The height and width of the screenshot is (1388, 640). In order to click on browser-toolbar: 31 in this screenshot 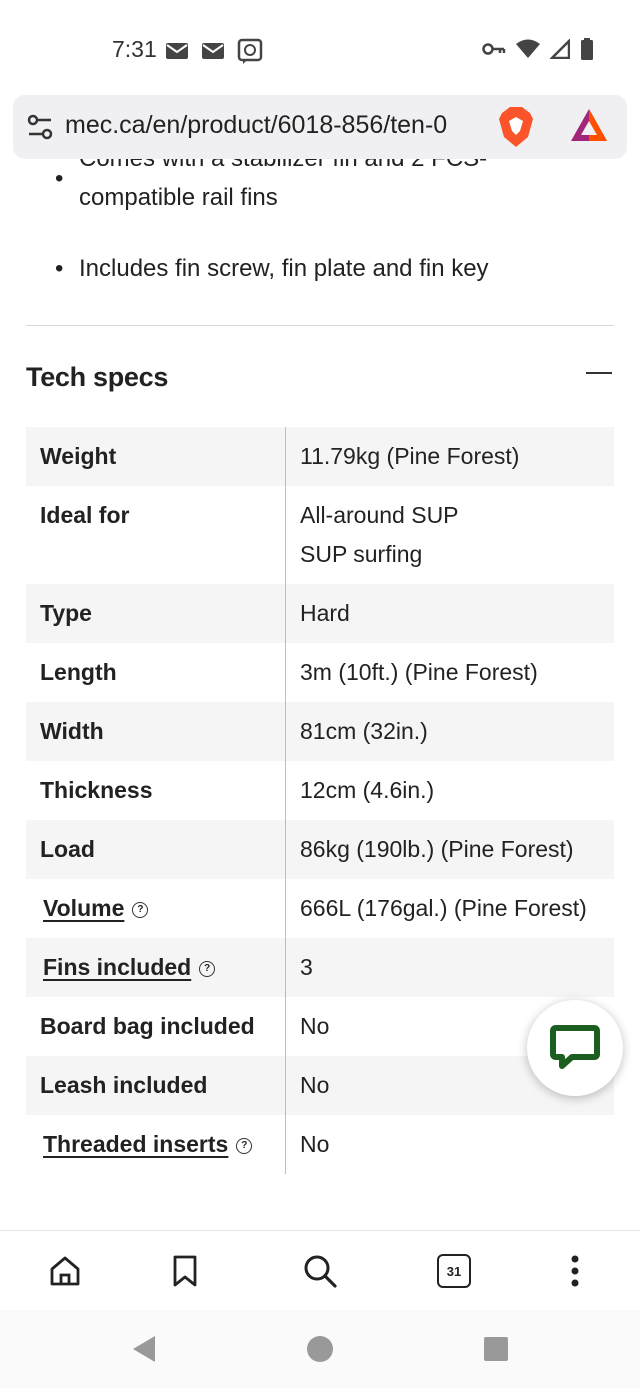, I will do `click(320, 1270)`.